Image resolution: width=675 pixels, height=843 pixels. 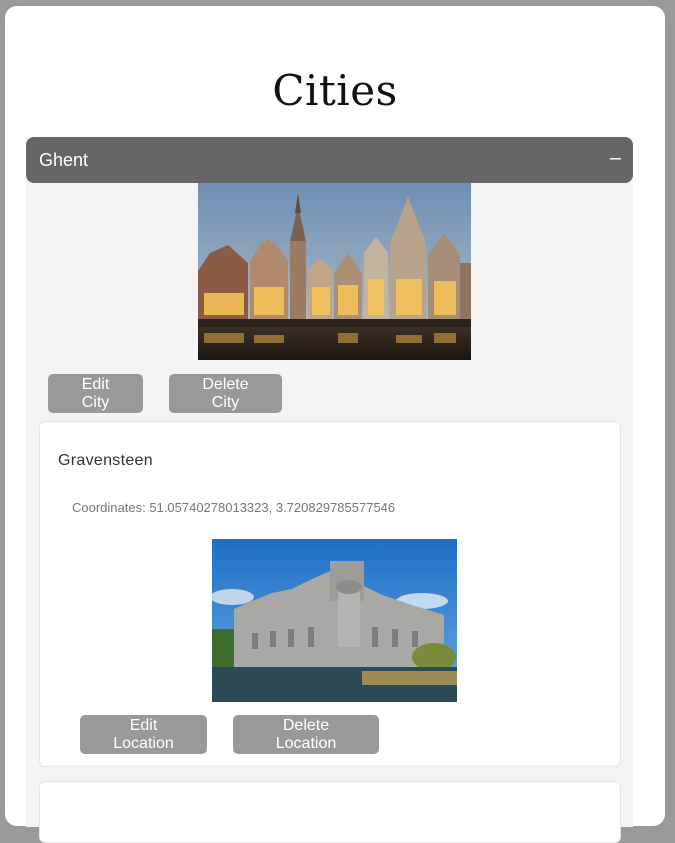 What do you see at coordinates (105, 460) in the screenshot?
I see `location-name: Gravensteen` at bounding box center [105, 460].